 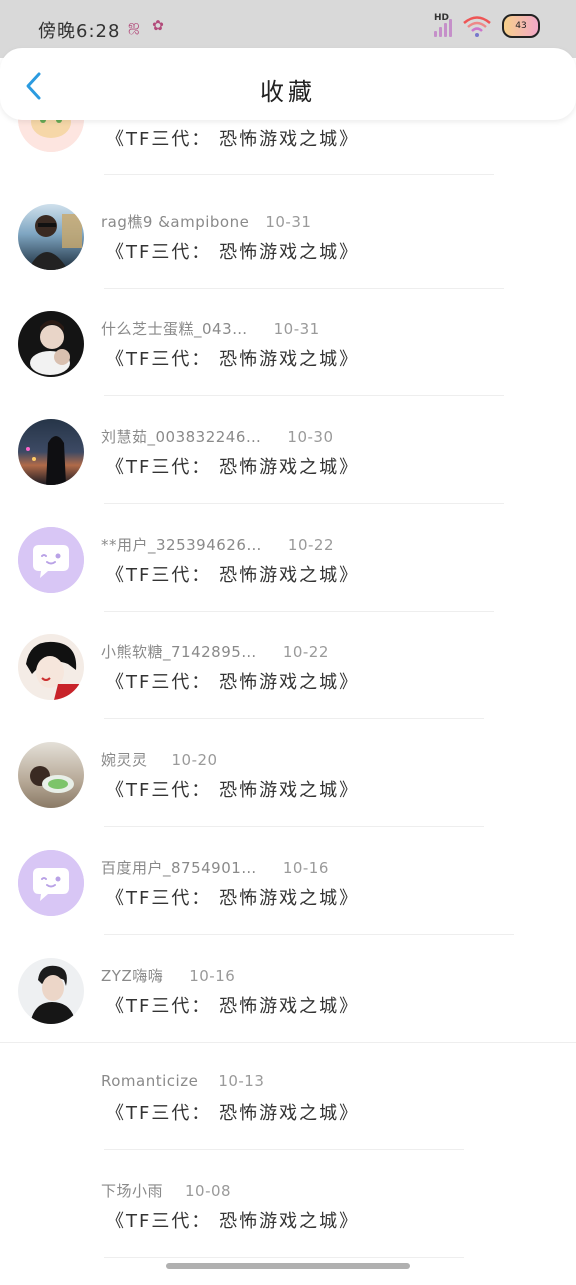 I want to click on signal-icon: HD, so click(x=443, y=25).